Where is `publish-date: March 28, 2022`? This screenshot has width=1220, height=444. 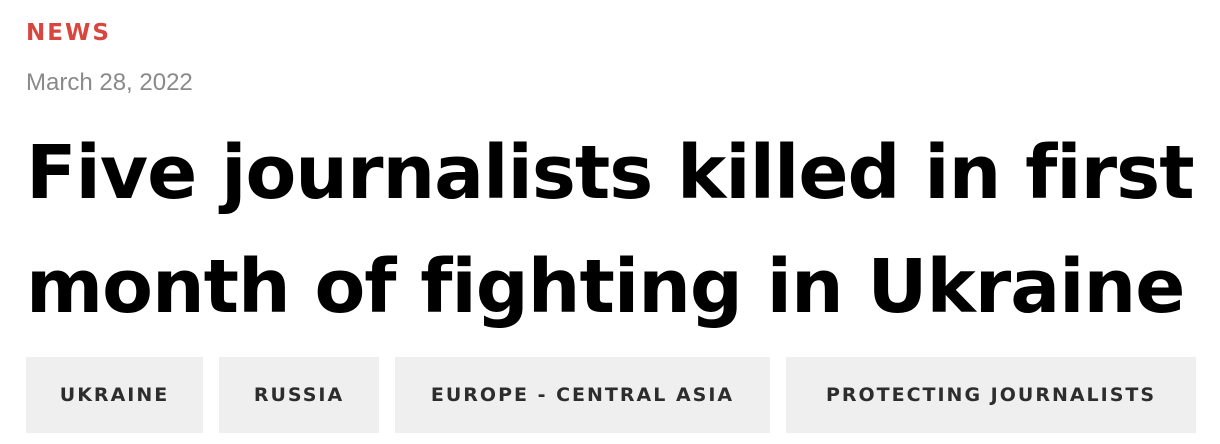
publish-date: March 28, 2022 is located at coordinates (109, 82).